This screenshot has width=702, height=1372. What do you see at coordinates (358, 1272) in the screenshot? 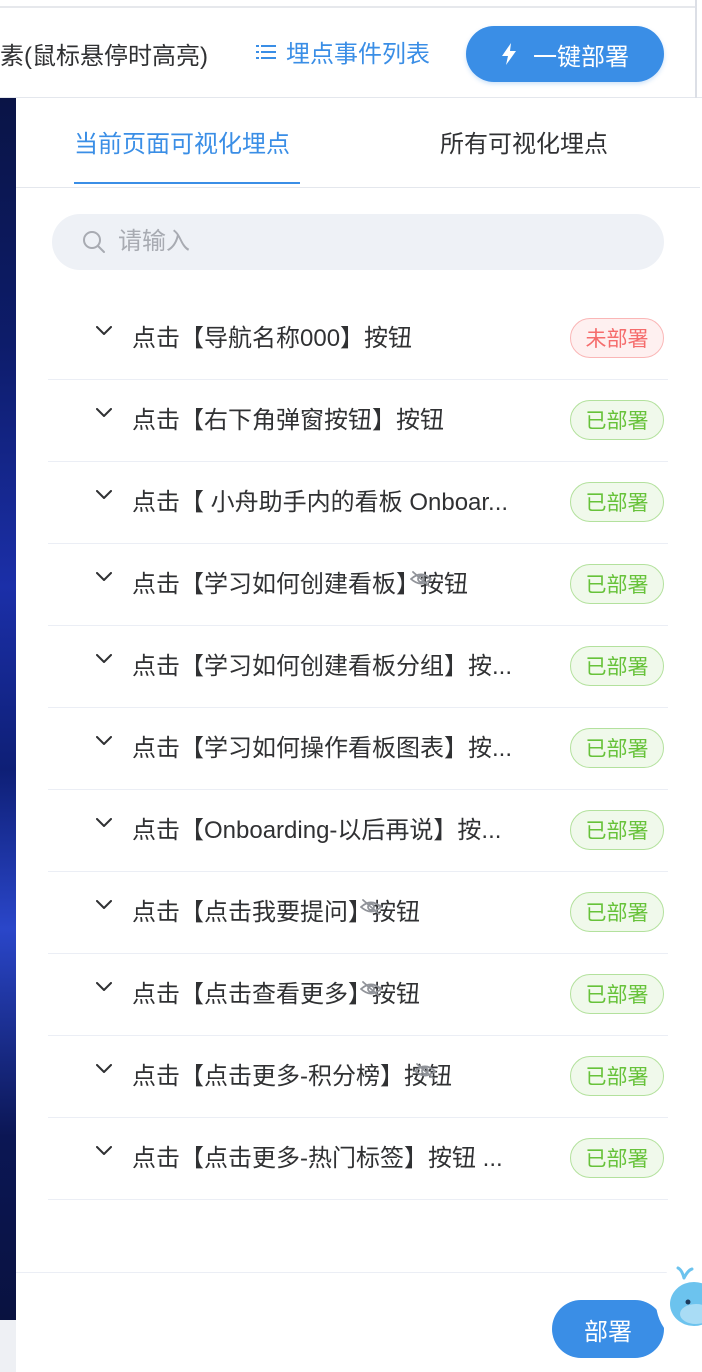
I see `footer-divider` at bounding box center [358, 1272].